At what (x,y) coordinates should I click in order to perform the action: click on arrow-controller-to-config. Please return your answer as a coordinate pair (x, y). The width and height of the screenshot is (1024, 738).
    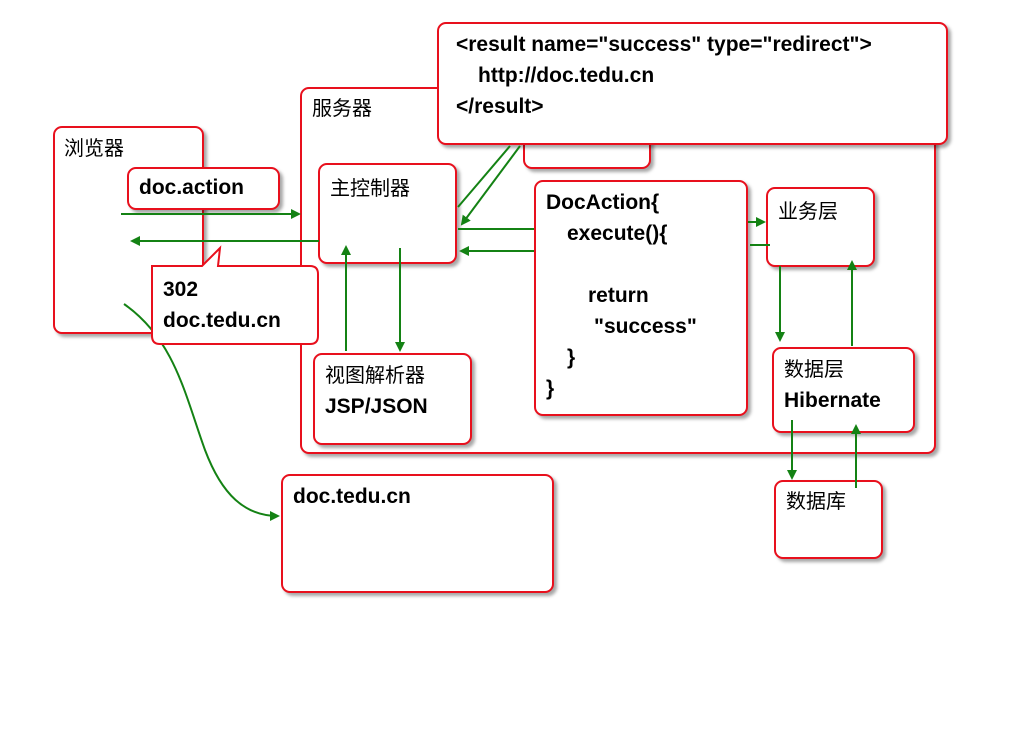
    Looking at the image, I should click on (484, 176).